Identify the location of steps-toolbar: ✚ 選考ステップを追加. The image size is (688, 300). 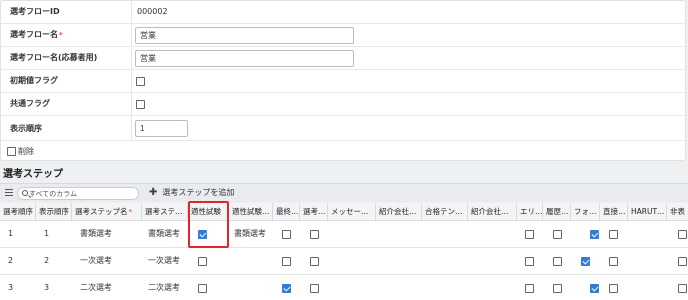
(344, 192).